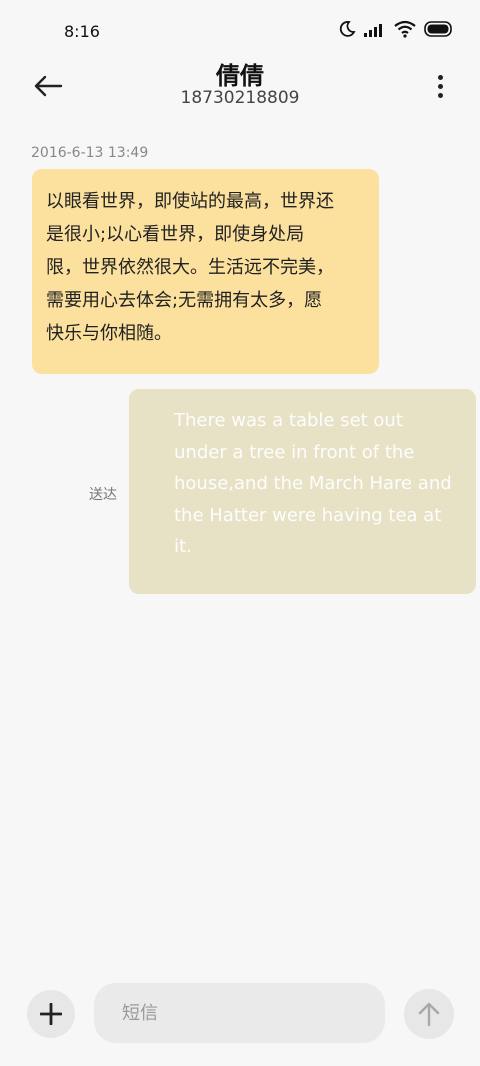  I want to click on conversation-header: 倩倩 18730218809, so click(240, 86).